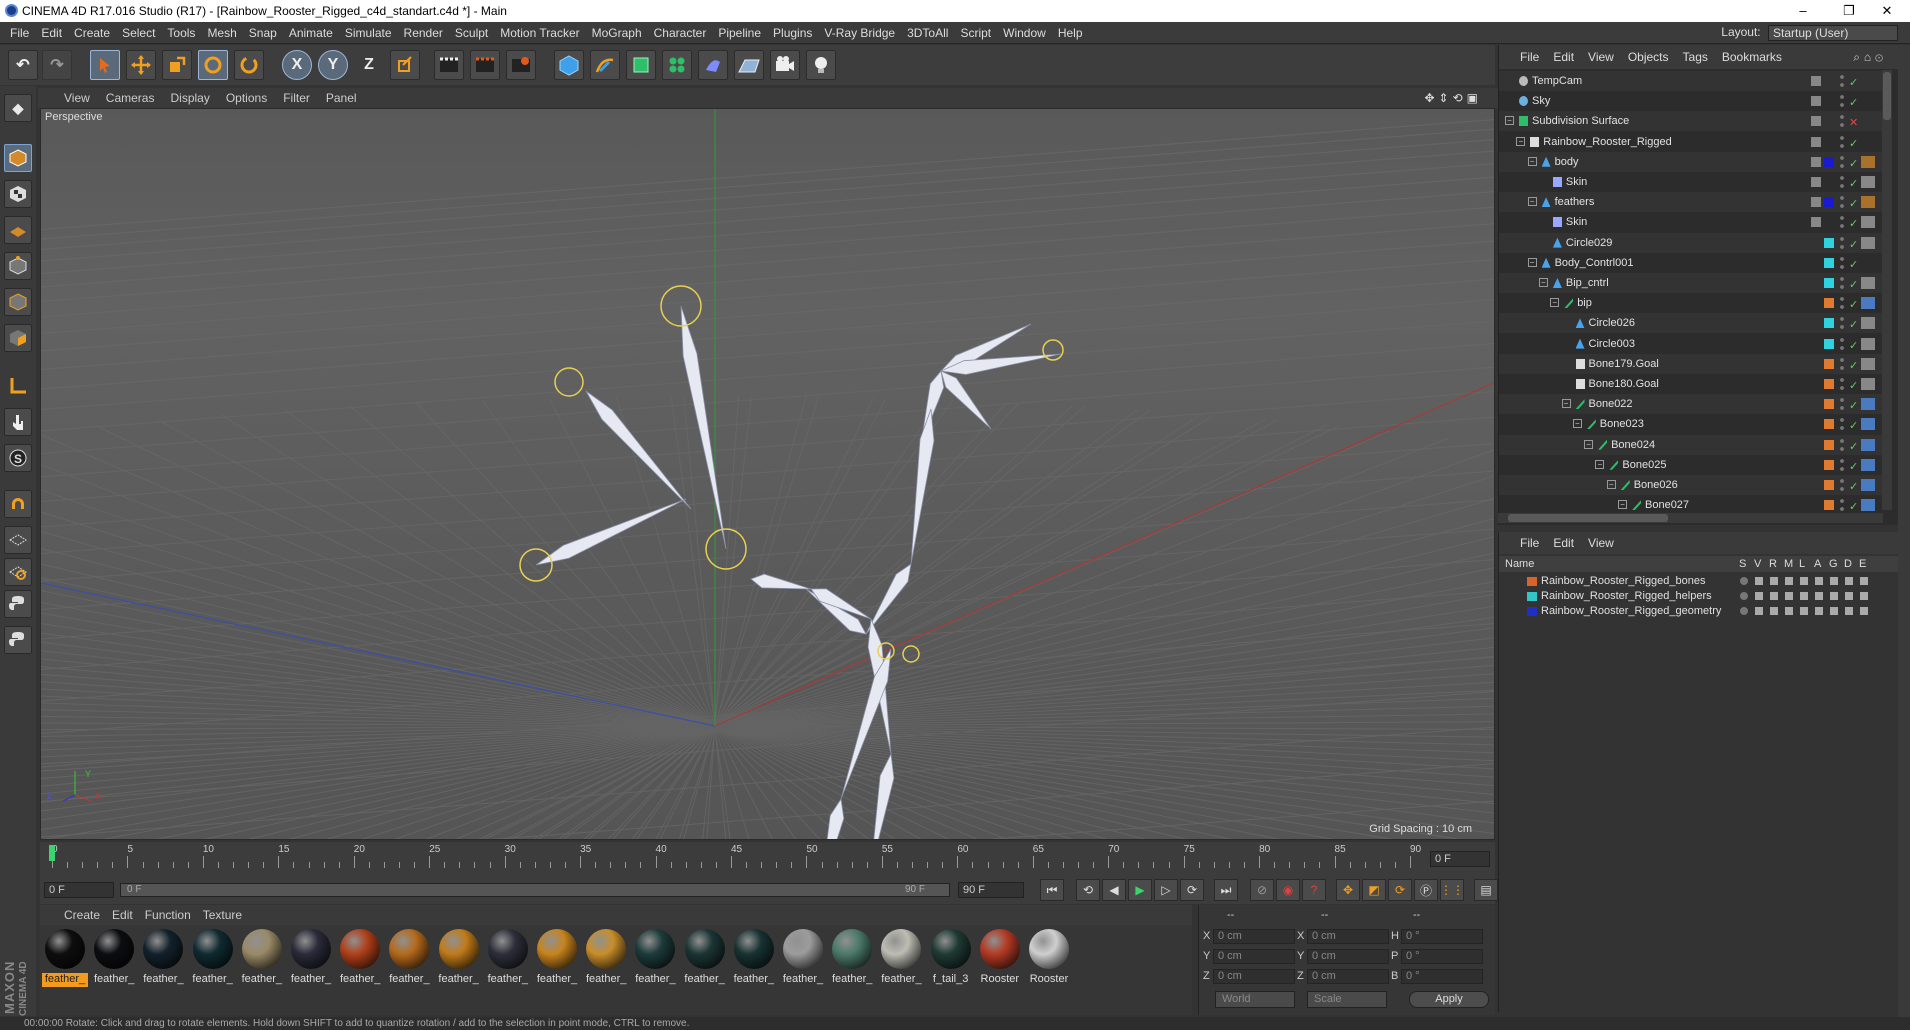  I want to click on key-parameter-icon: Ⓟ, so click(1426, 890).